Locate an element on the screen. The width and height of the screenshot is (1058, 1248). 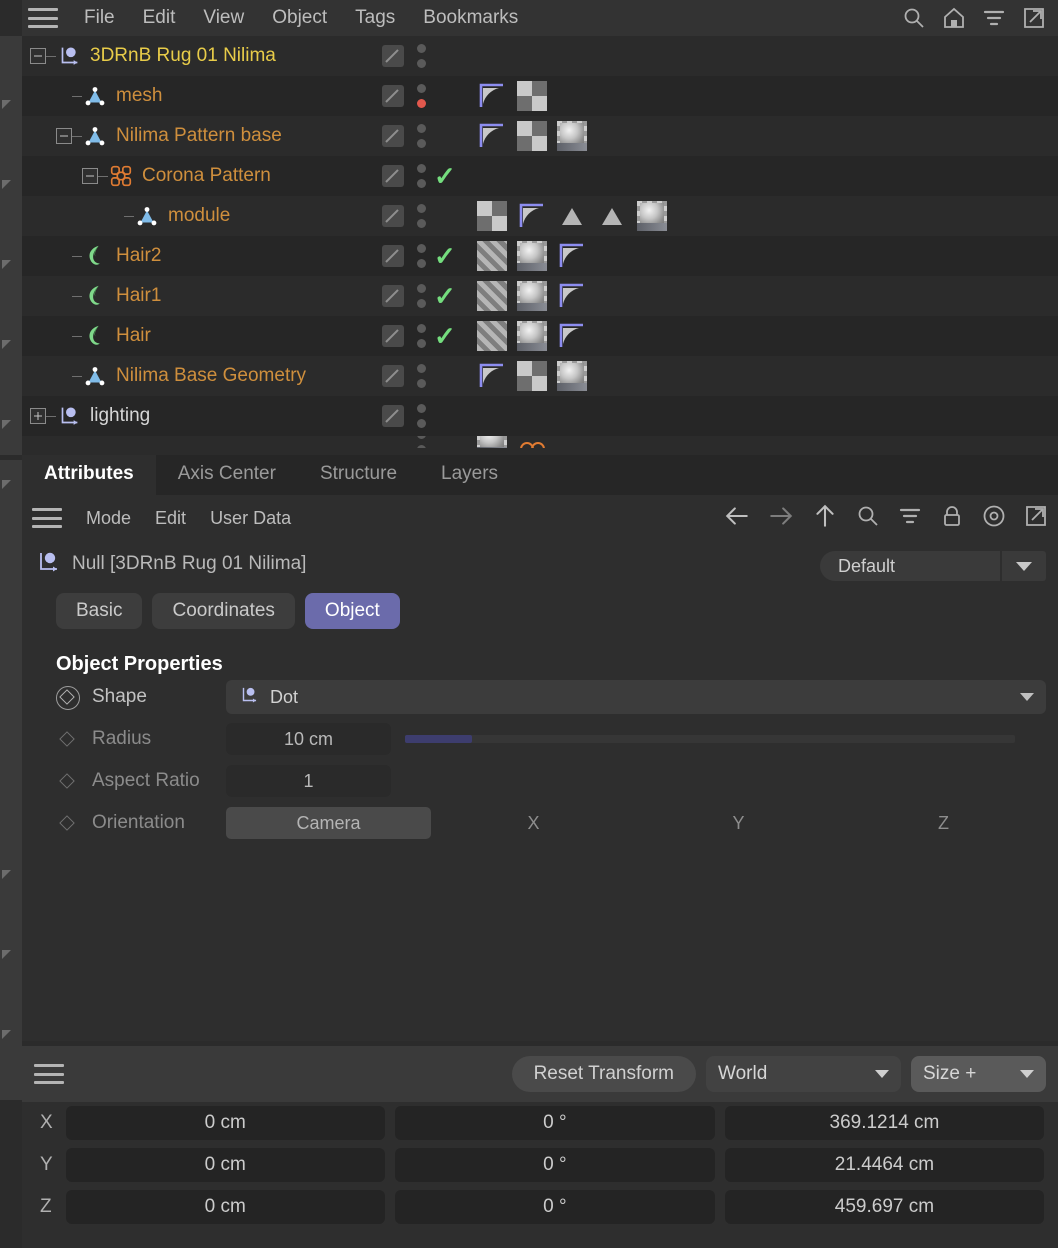
rotation-y-input: 0 ° is located at coordinates (554, 1165).